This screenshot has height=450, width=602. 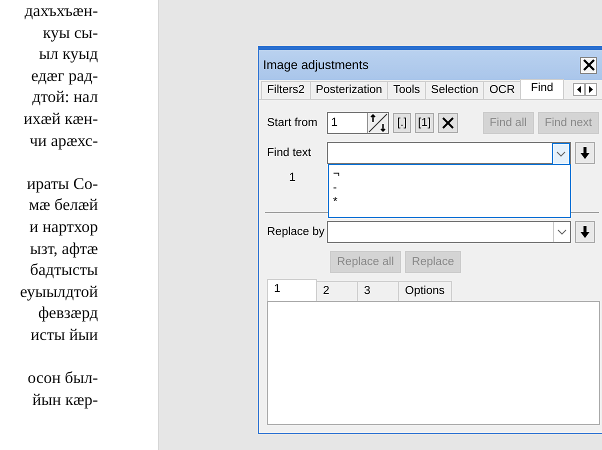 What do you see at coordinates (402, 123) in the screenshot?
I see `bracket-button: [.]` at bounding box center [402, 123].